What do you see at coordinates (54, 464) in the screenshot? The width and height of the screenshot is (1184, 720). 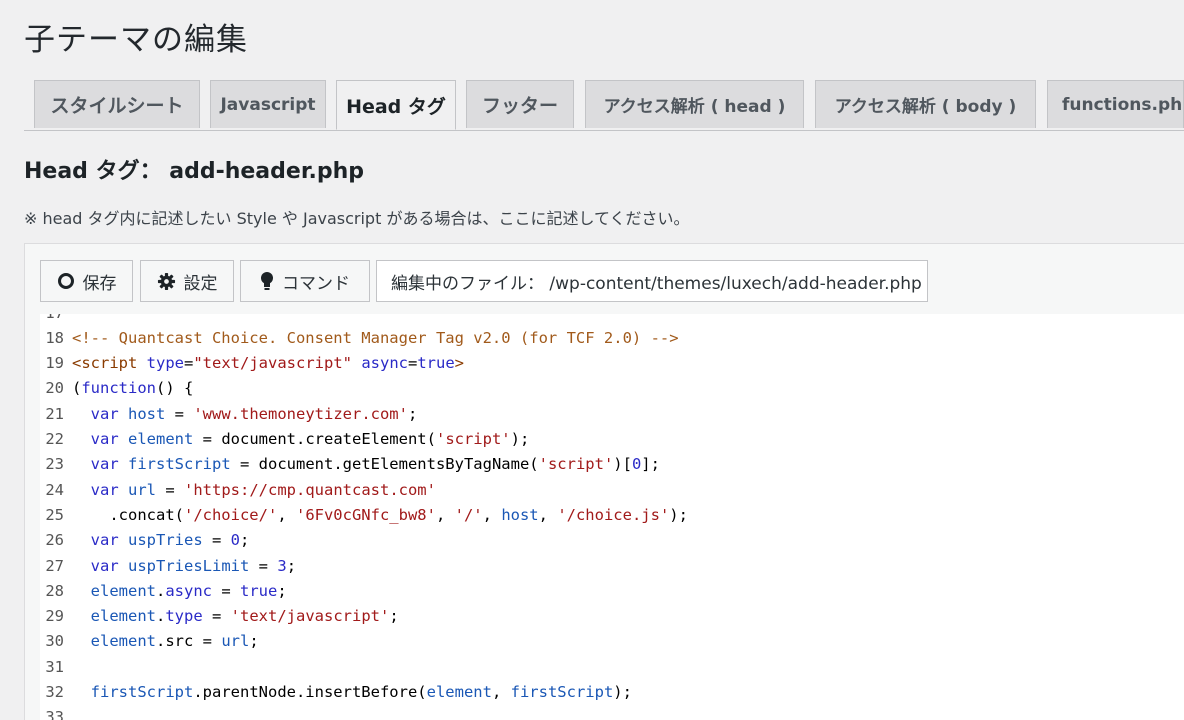 I see `line-number: 23` at bounding box center [54, 464].